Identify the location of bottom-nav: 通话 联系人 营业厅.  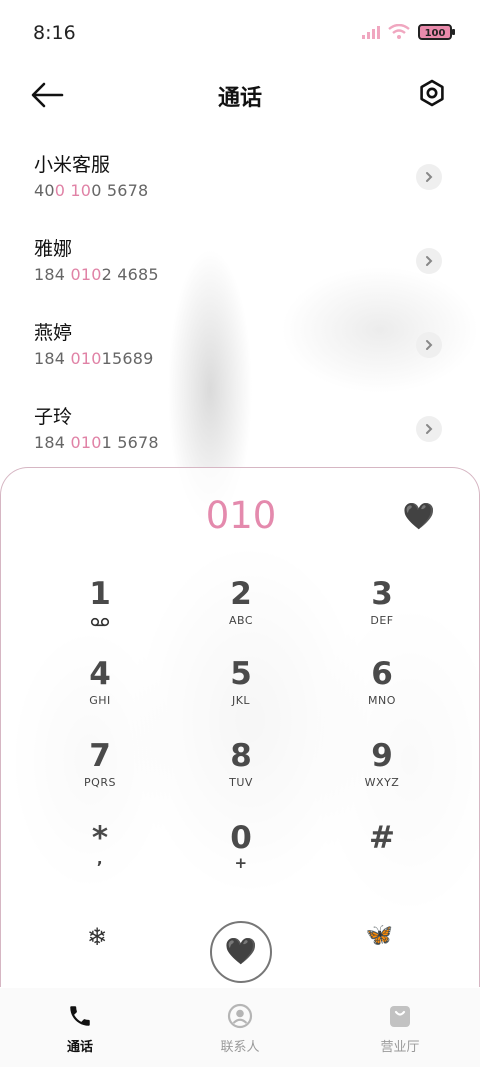
(240, 1027).